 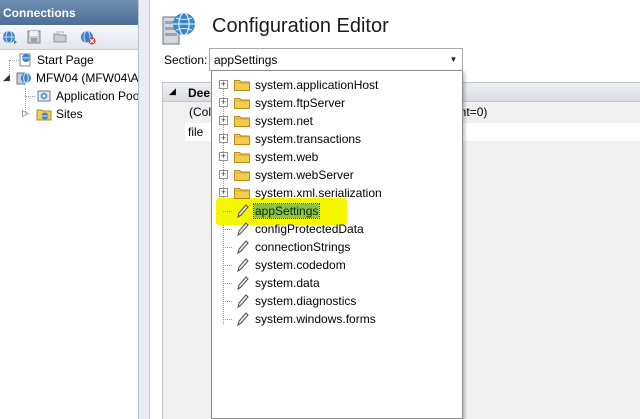 What do you see at coordinates (300, 103) in the screenshot?
I see `dropdown-item-label: system.ftpServer` at bounding box center [300, 103].